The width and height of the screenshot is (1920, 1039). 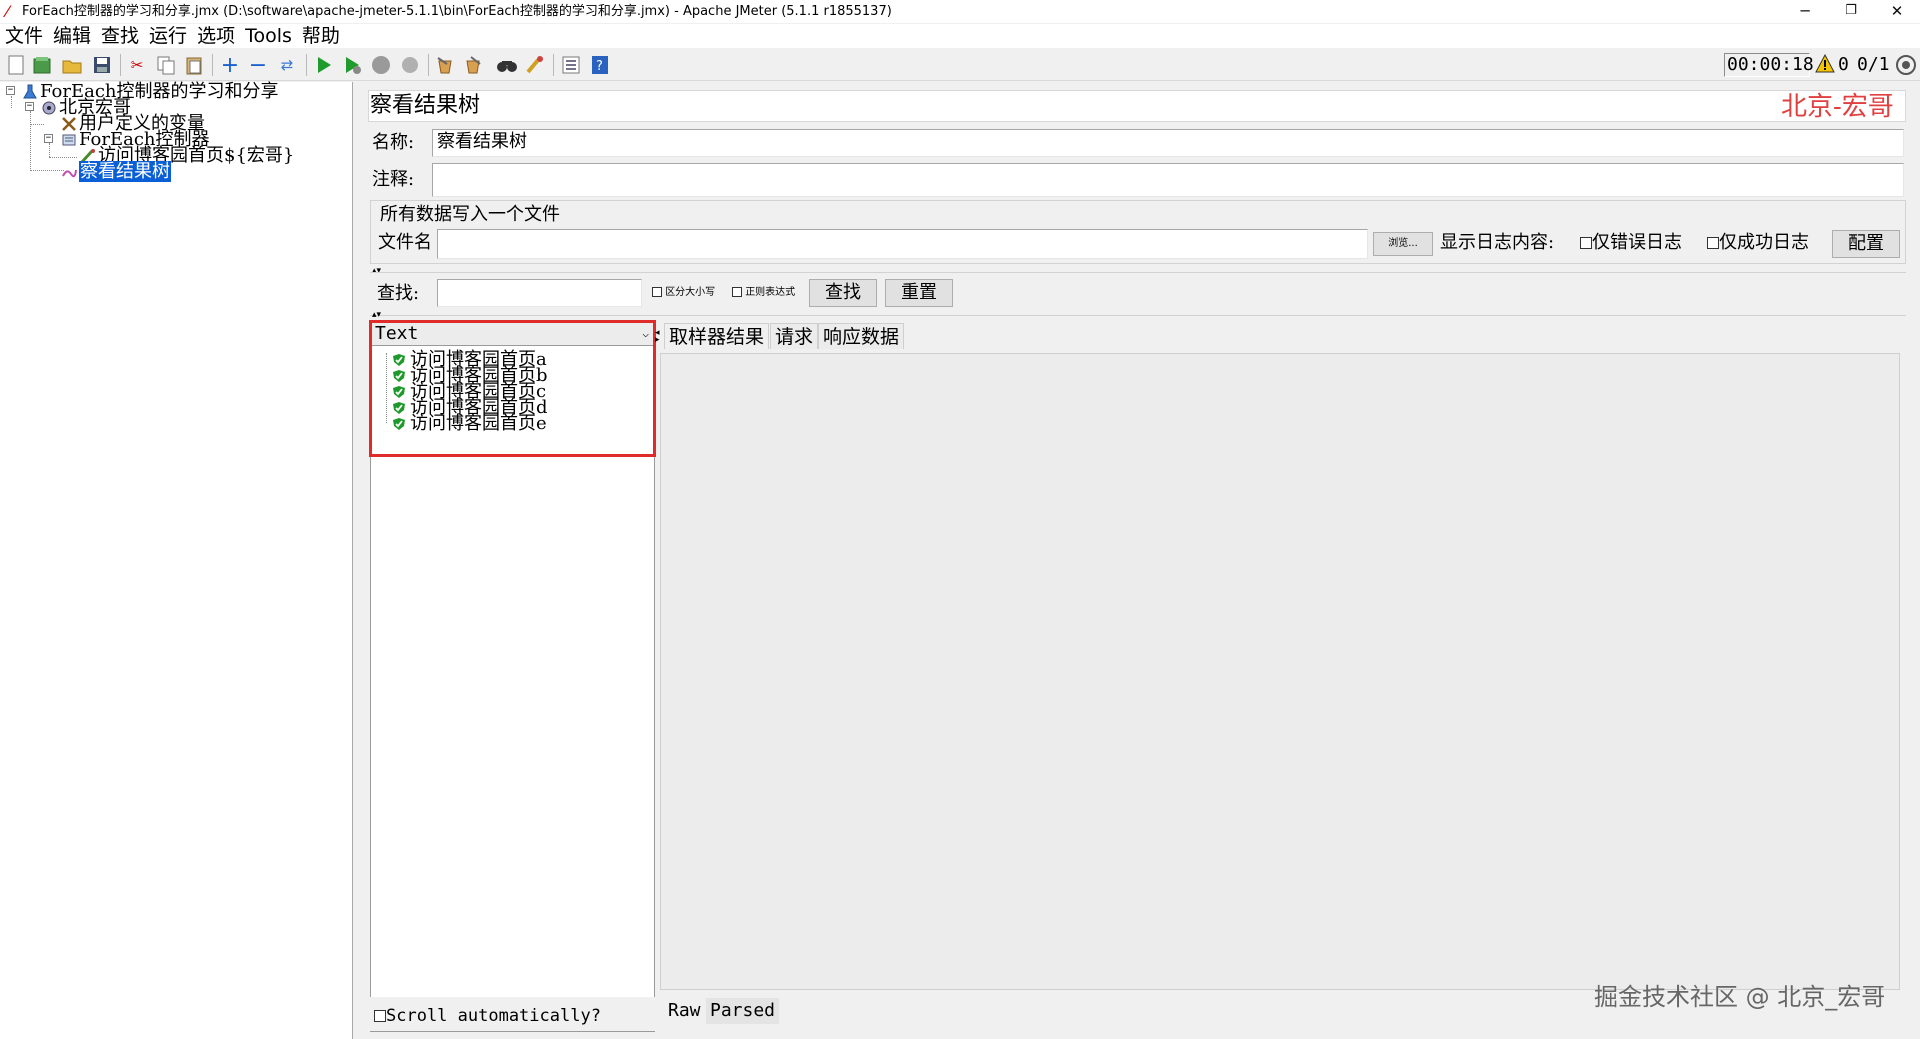 What do you see at coordinates (376, 315) in the screenshot?
I see `splitter-arrows-icon: ▴▾` at bounding box center [376, 315].